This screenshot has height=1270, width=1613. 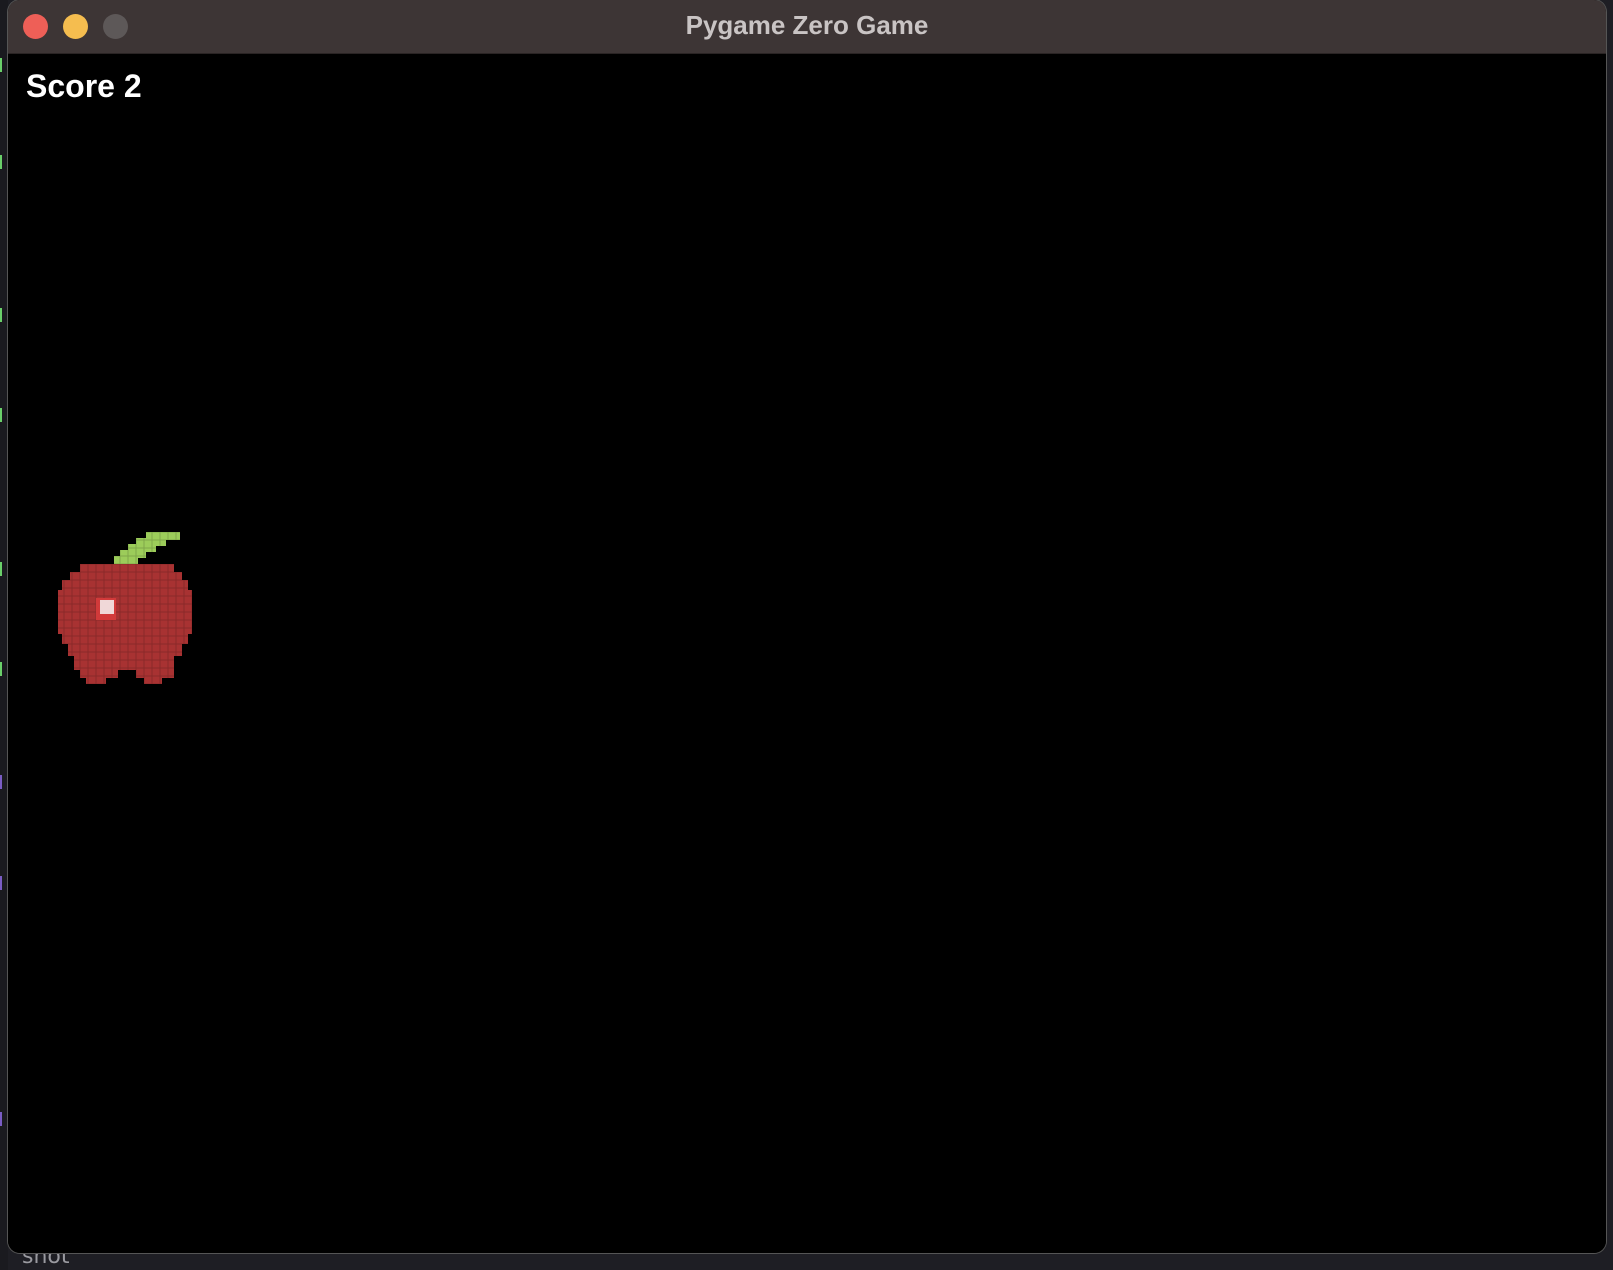 I want to click on window-title: Pygame Zero Game, so click(x=807, y=25).